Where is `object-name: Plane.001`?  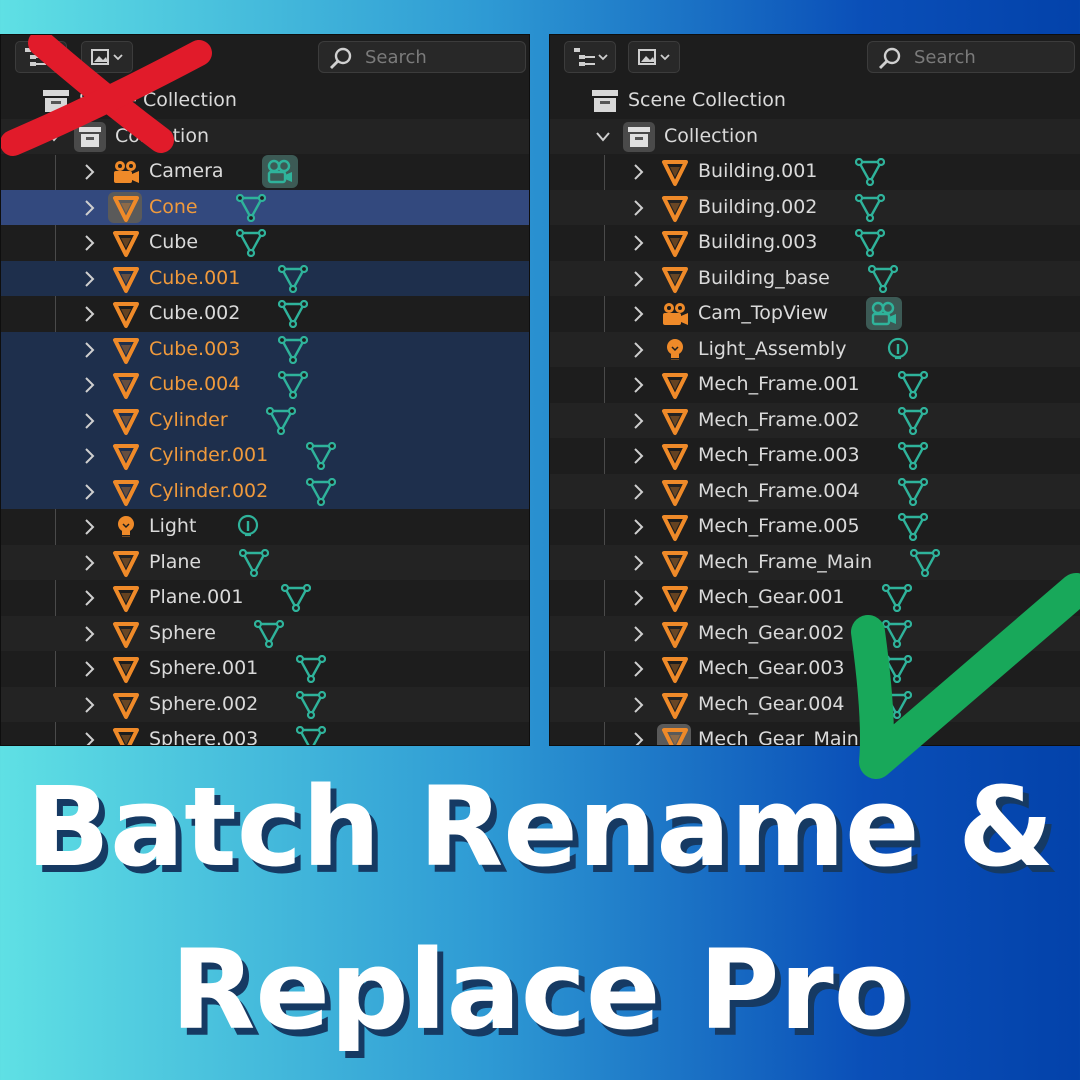
object-name: Plane.001 is located at coordinates (196, 597).